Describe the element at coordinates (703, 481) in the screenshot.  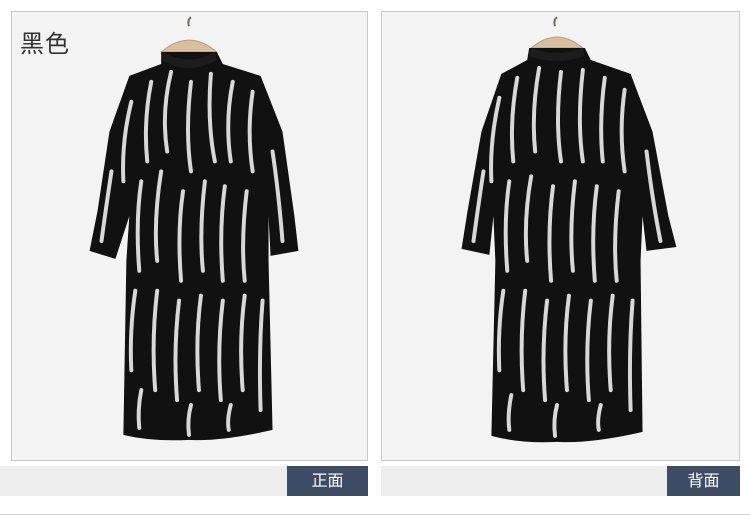
I see `back-view-label: 背面` at that location.